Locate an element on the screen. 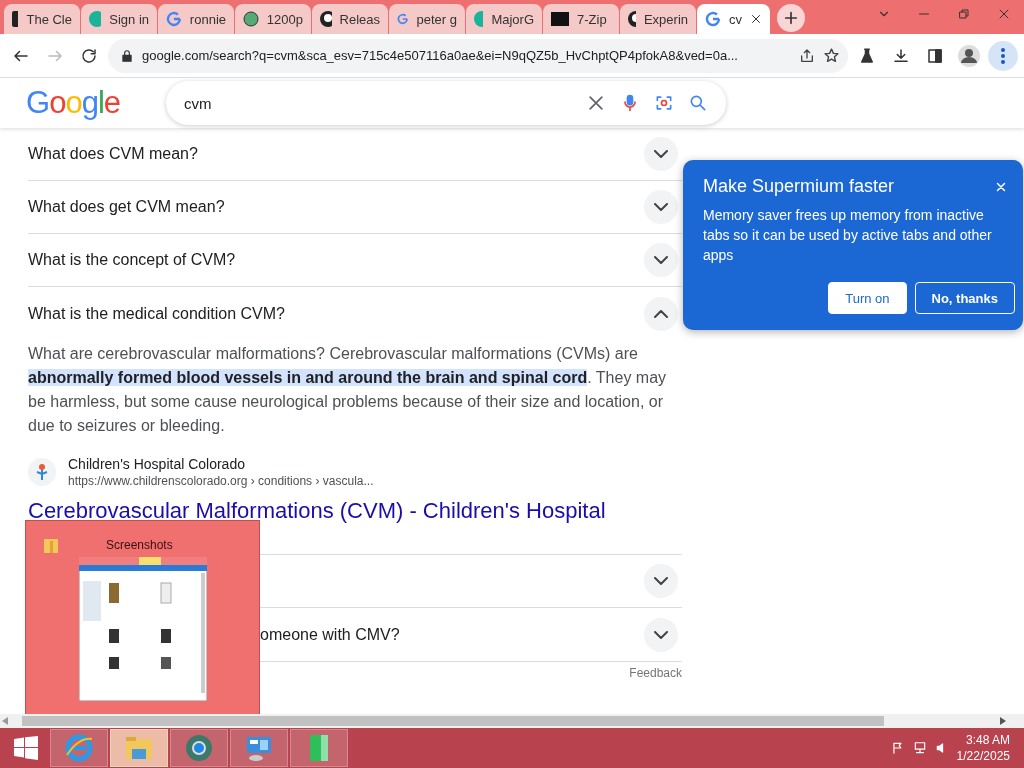 Image resolution: width=1024 pixels, height=768 pixels. avatar-icon is located at coordinates (969, 55).